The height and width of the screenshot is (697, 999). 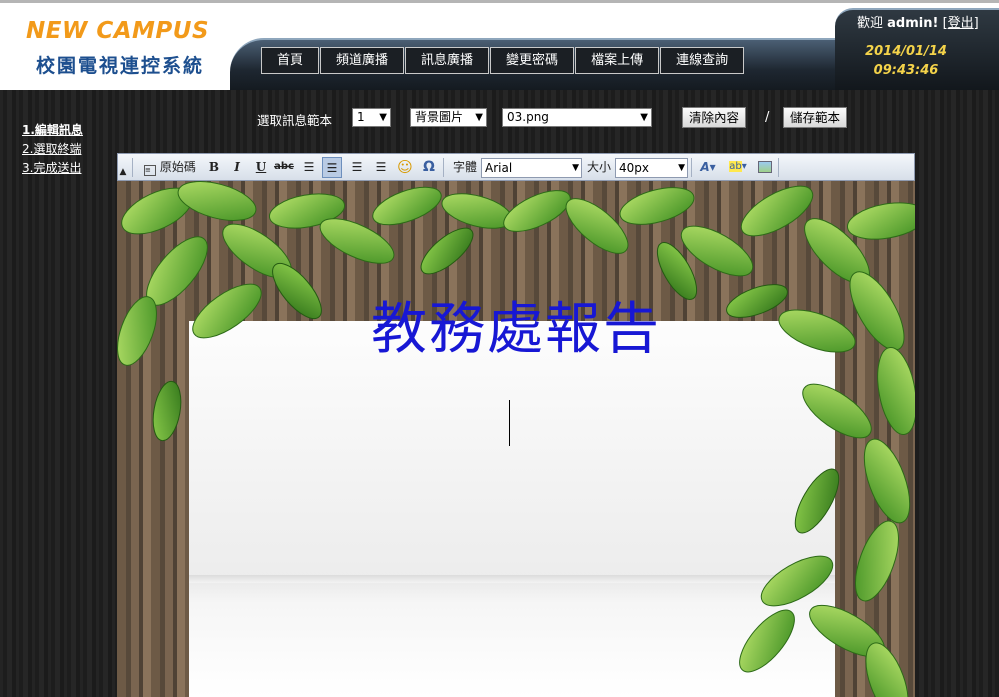 I want to click on source-label: 原始碼, so click(x=177, y=167).